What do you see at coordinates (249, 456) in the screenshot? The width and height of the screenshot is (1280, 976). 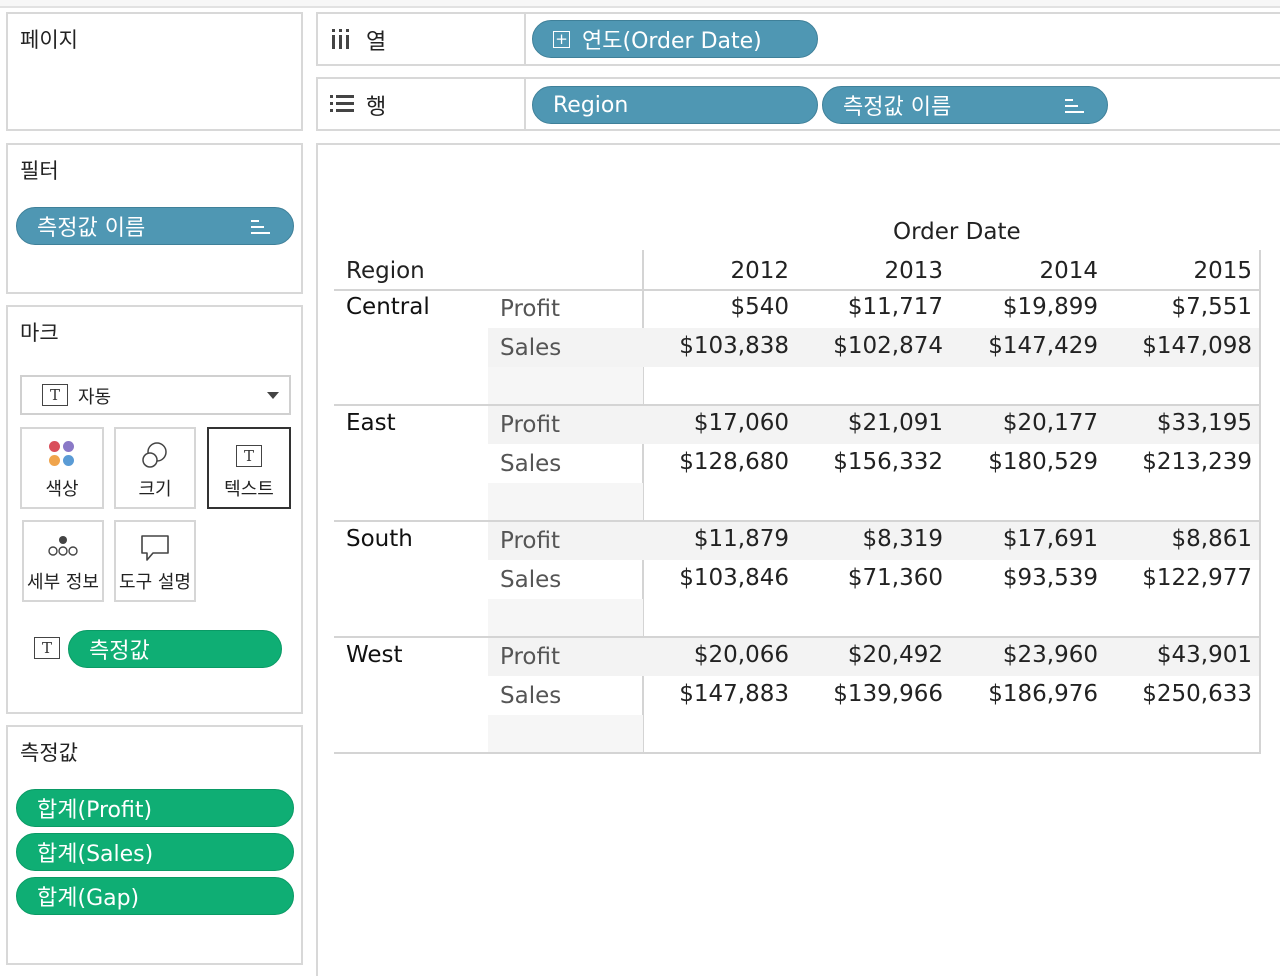 I see `text-icon: T` at bounding box center [249, 456].